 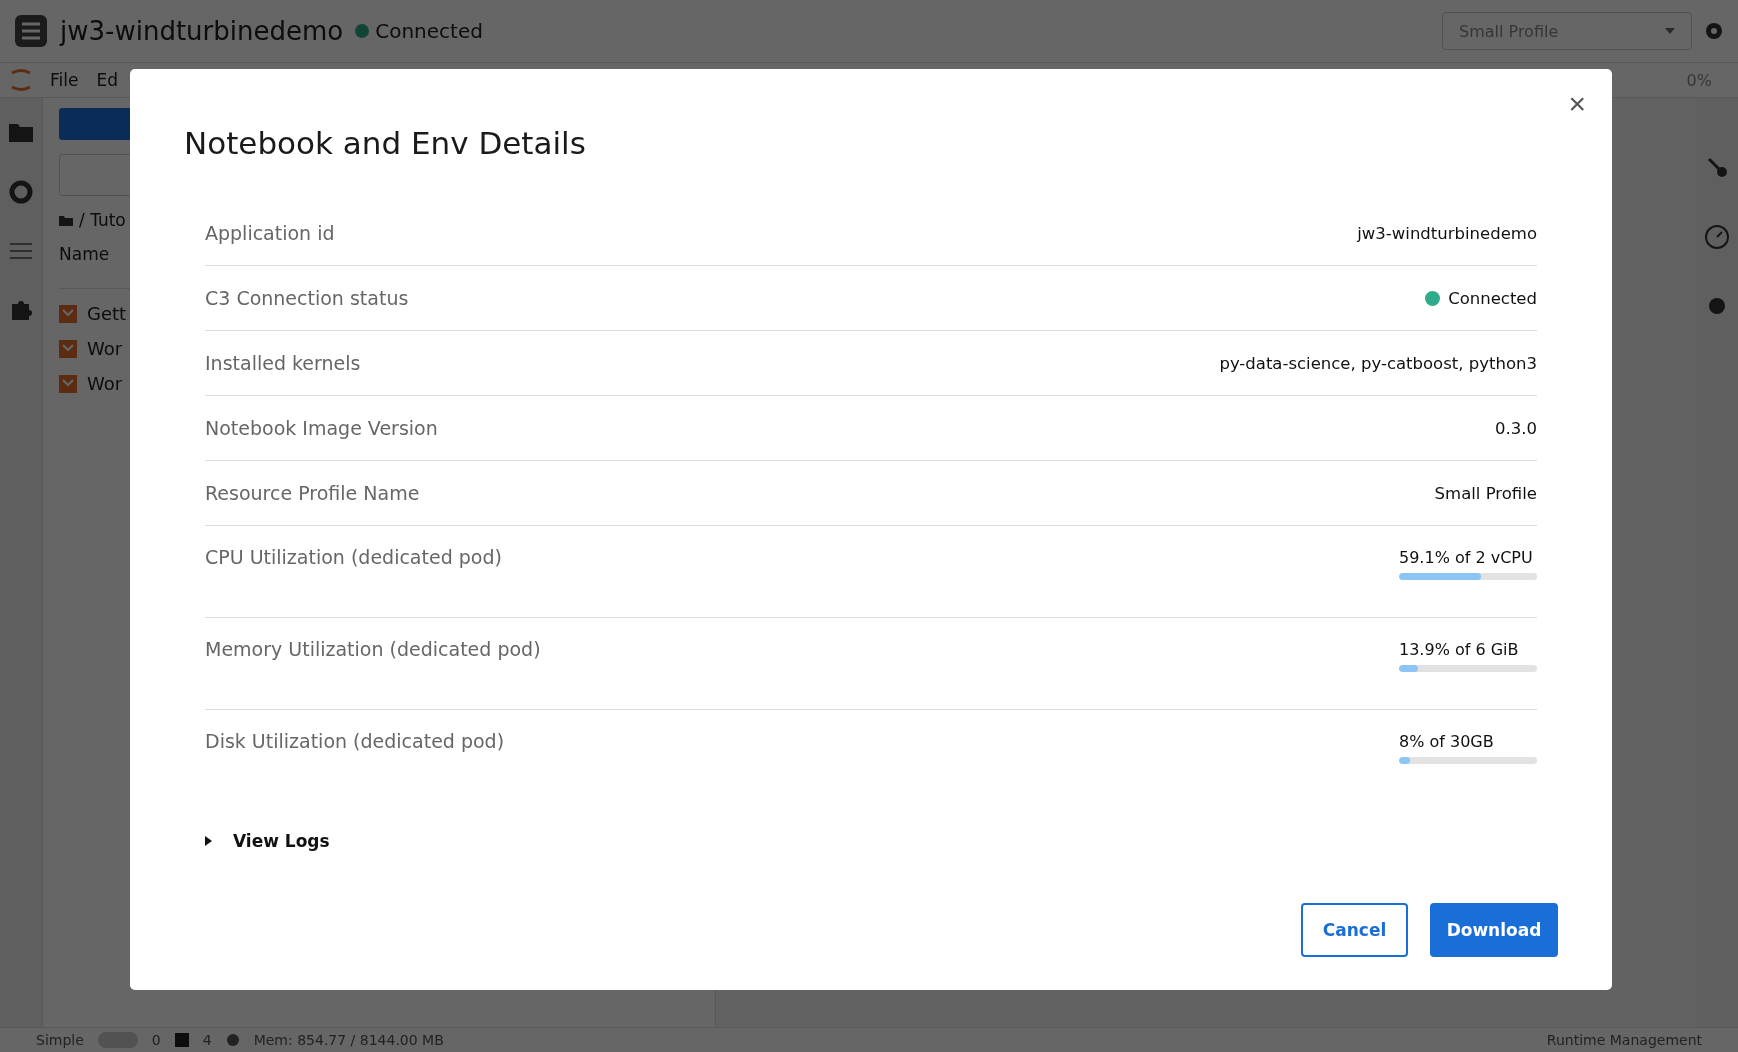 What do you see at coordinates (181, 1040) in the screenshot?
I see `terminal-icon` at bounding box center [181, 1040].